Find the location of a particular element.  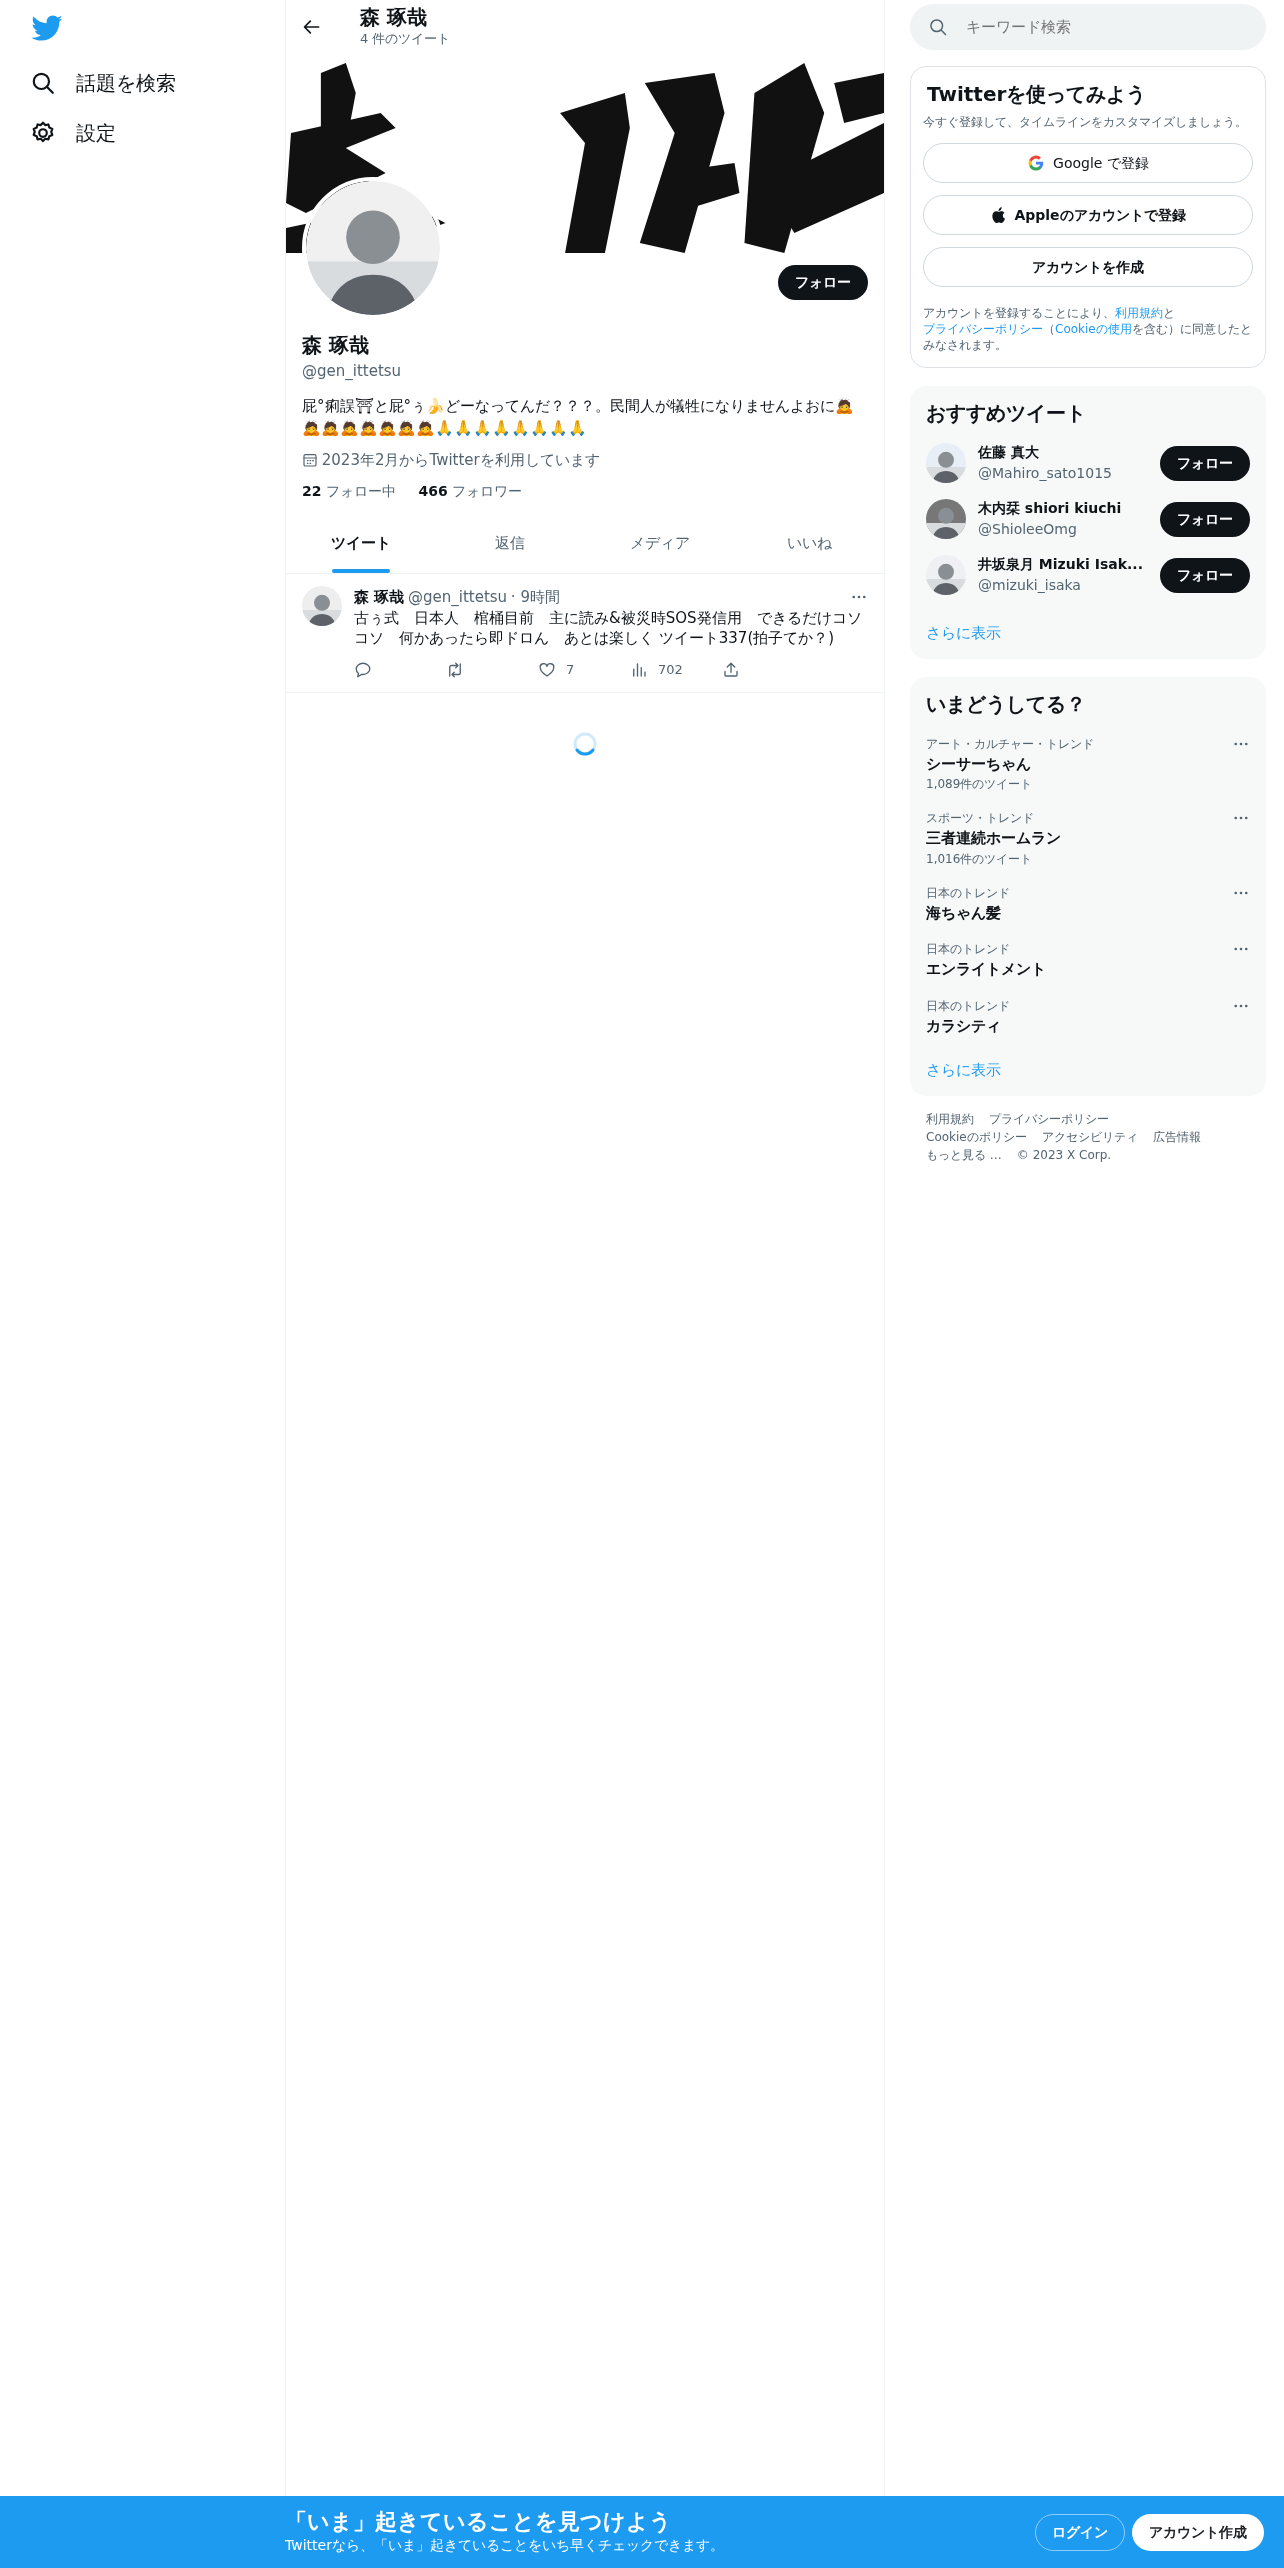

following-link: 22 フォロー中 is located at coordinates (349, 491).